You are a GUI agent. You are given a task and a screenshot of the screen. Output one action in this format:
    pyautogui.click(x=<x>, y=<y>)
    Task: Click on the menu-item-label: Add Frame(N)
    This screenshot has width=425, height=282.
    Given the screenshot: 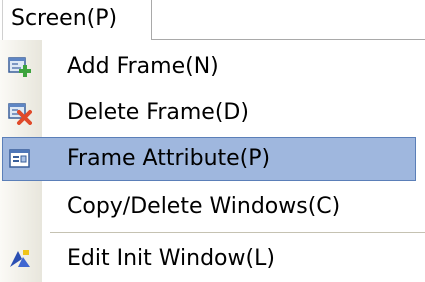 What is the action you would take?
    pyautogui.click(x=143, y=66)
    